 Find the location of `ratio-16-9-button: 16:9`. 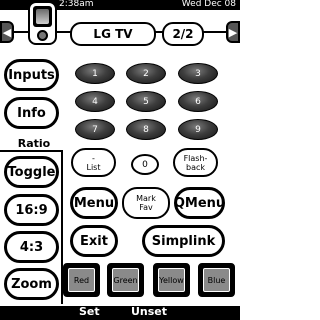

ratio-16-9-button: 16:9 is located at coordinates (31, 210).